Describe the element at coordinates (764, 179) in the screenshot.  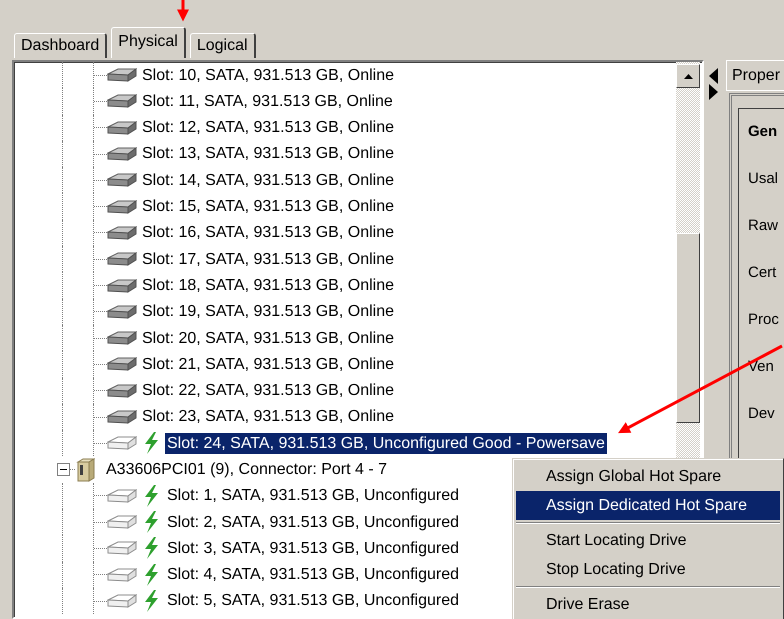
I see `field-label: Usal` at that location.